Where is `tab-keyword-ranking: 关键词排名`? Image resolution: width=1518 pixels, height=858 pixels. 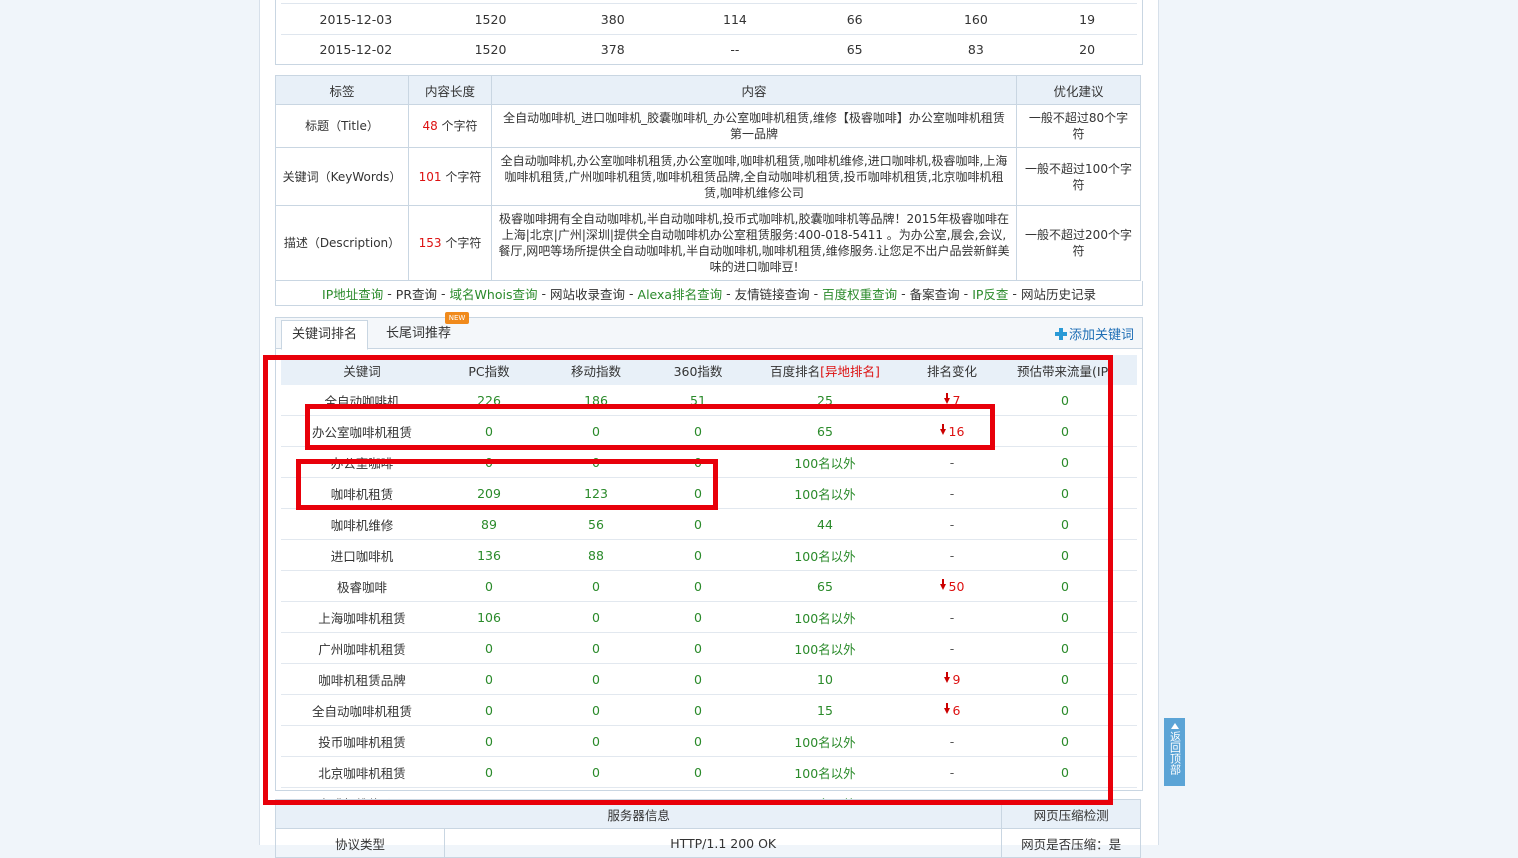 tab-keyword-ranking: 关键词排名 is located at coordinates (325, 335).